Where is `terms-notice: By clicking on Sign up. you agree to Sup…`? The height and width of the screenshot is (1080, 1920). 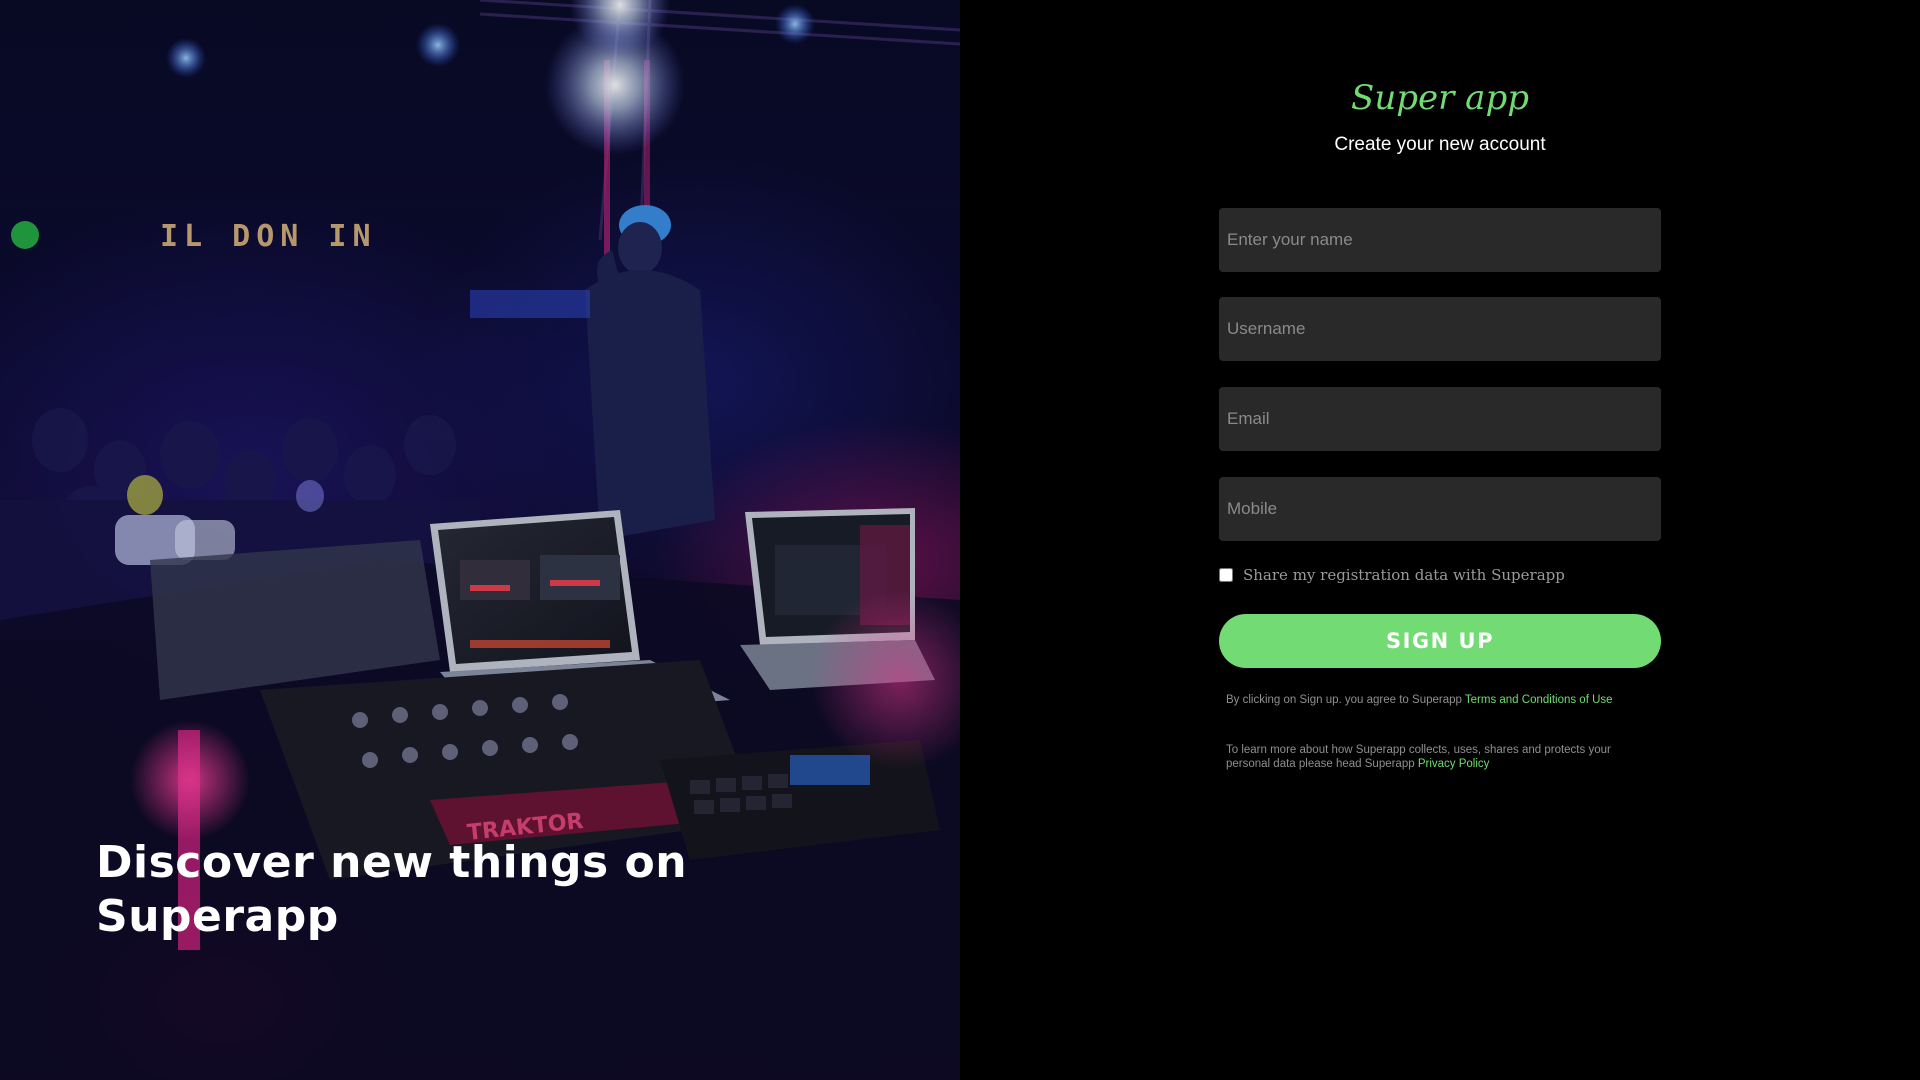
terms-notice: By clicking on Sign up. you agree to Sup… is located at coordinates (1426, 700).